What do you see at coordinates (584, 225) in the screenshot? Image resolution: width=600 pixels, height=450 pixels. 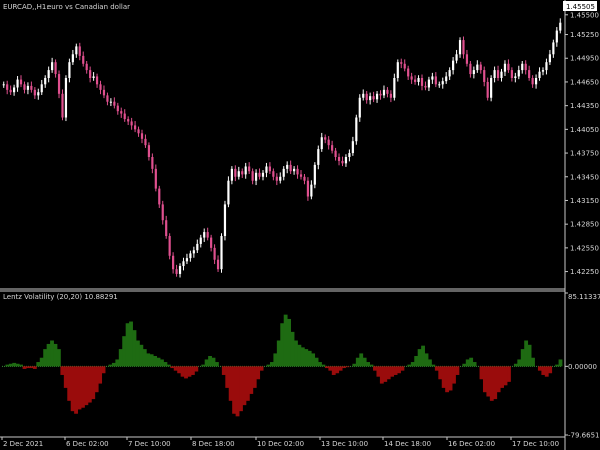 I see `price-tick-label: 1.42850` at bounding box center [584, 225].